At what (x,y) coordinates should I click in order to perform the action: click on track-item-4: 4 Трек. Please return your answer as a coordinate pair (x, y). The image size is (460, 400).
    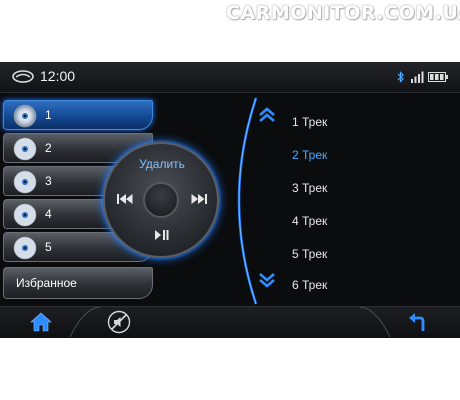
    Looking at the image, I should click on (309, 221).